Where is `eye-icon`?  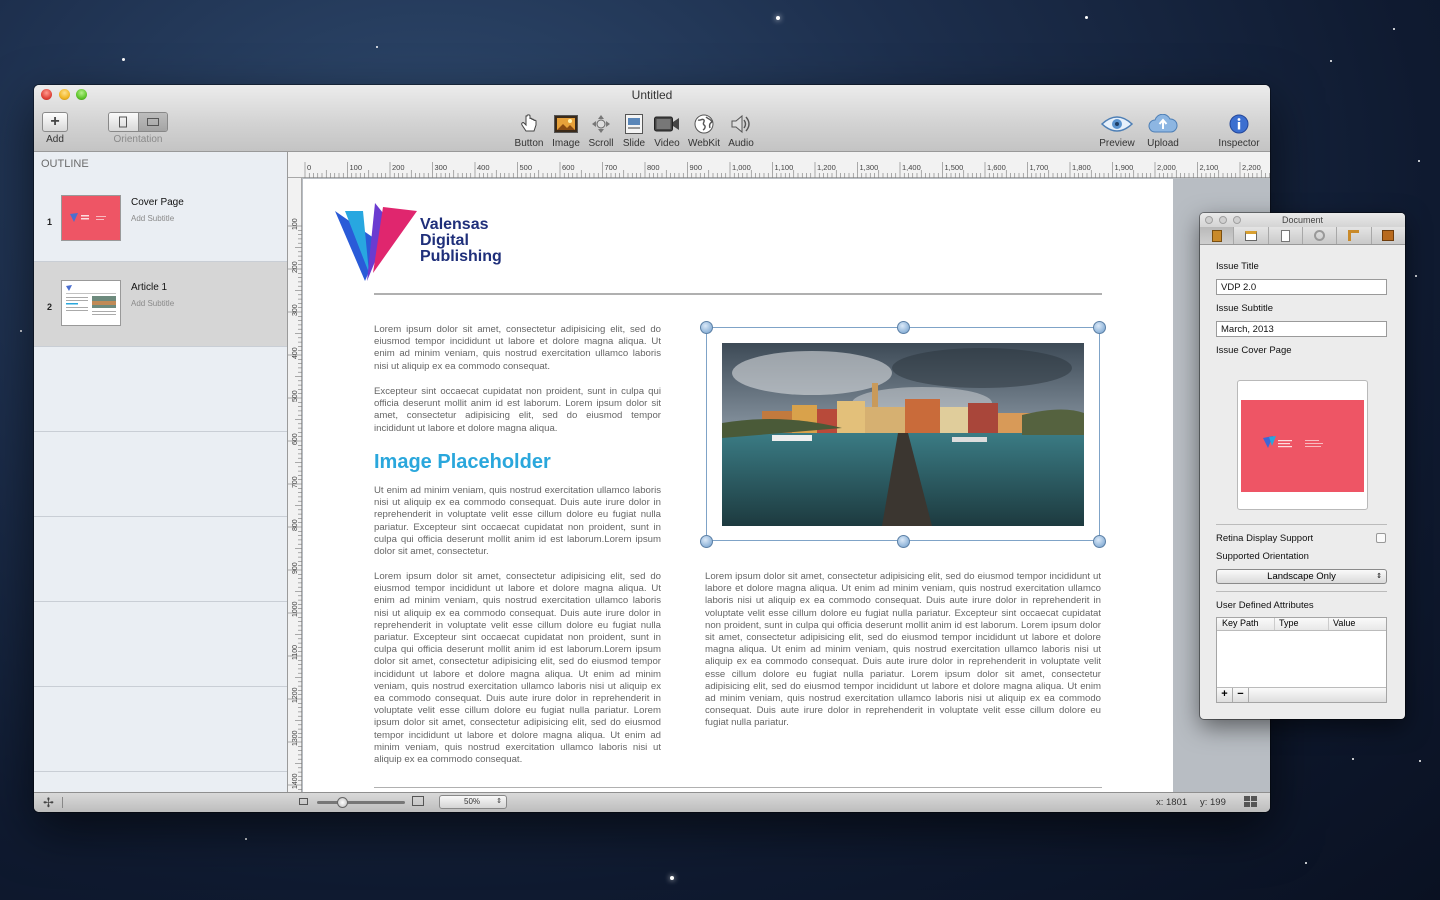
eye-icon is located at coordinates (1117, 124).